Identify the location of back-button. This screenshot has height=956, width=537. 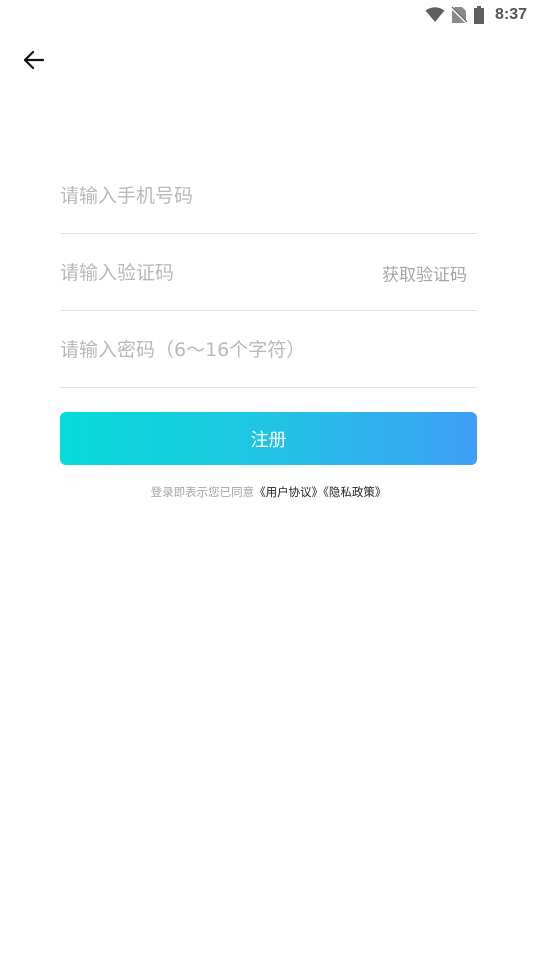
(34, 62).